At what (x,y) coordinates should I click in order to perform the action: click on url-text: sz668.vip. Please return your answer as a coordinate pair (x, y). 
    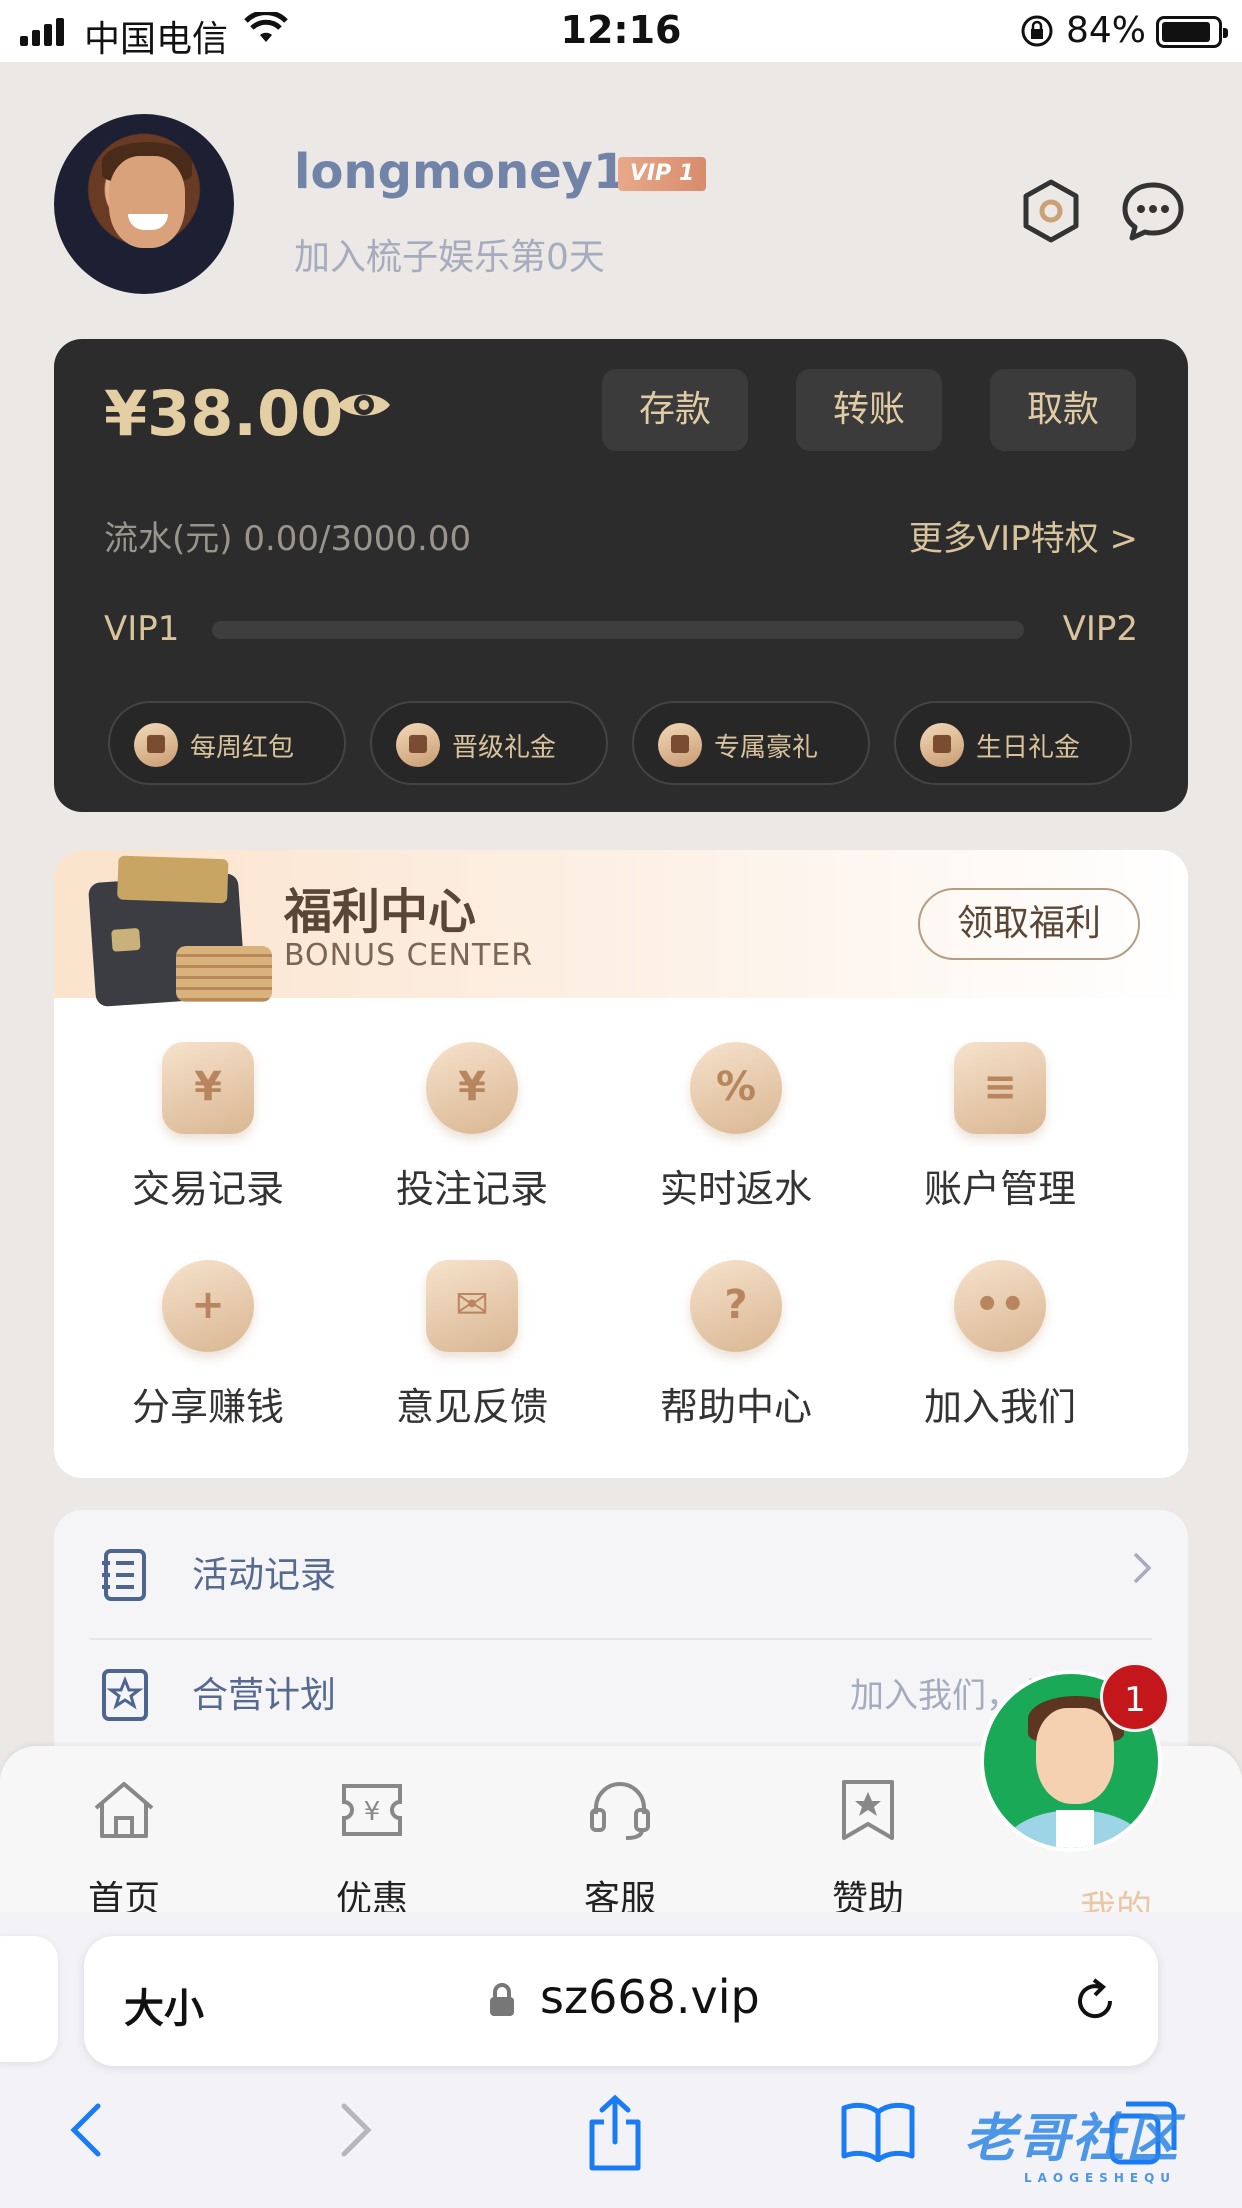
    Looking at the image, I should click on (650, 1997).